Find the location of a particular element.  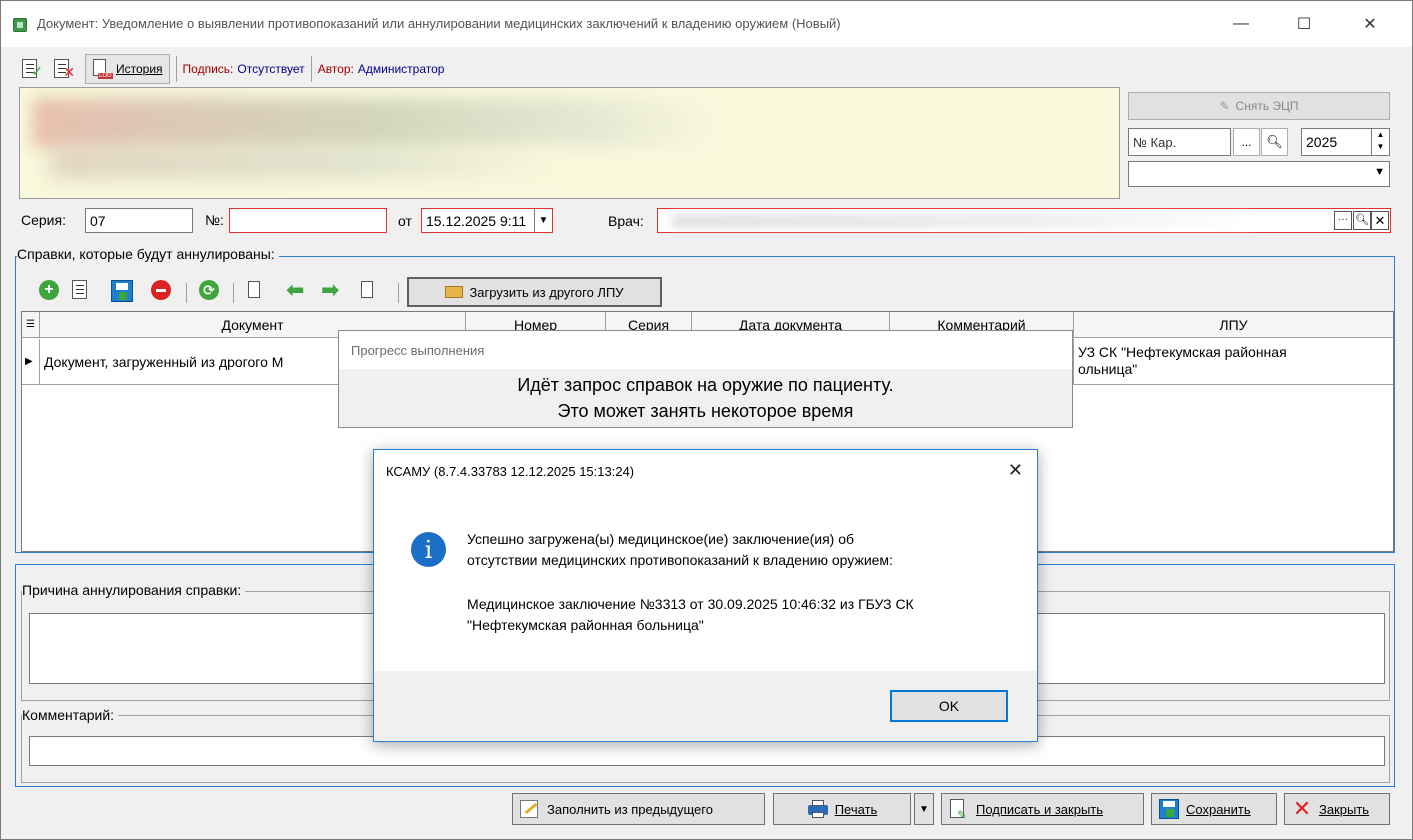

number-label: №: is located at coordinates (214, 220).